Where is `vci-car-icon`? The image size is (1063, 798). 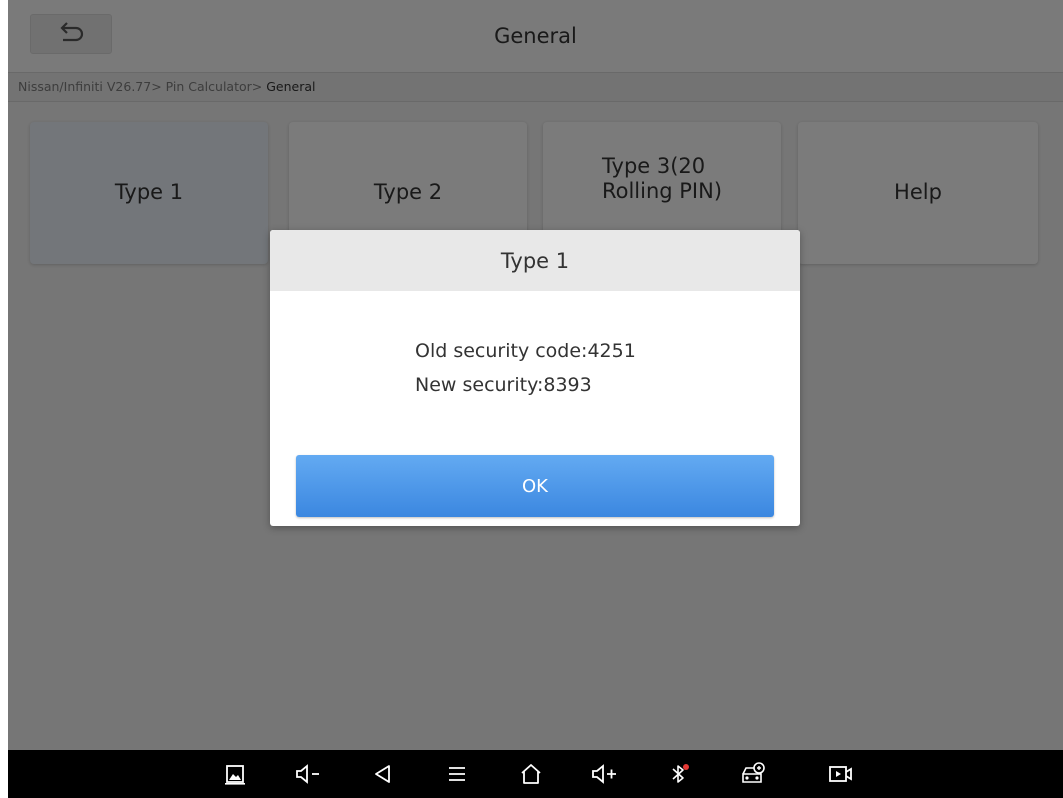
vci-car-icon is located at coordinates (753, 774).